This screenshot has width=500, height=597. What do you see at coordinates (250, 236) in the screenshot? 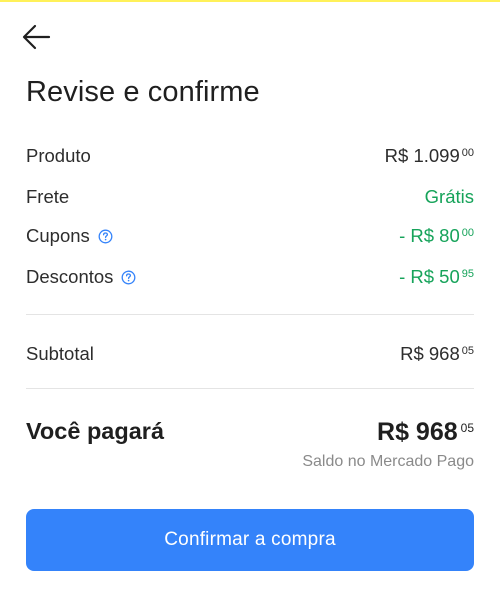
I see `summary-row-coupons: Cupons - R$ 80 00` at bounding box center [250, 236].